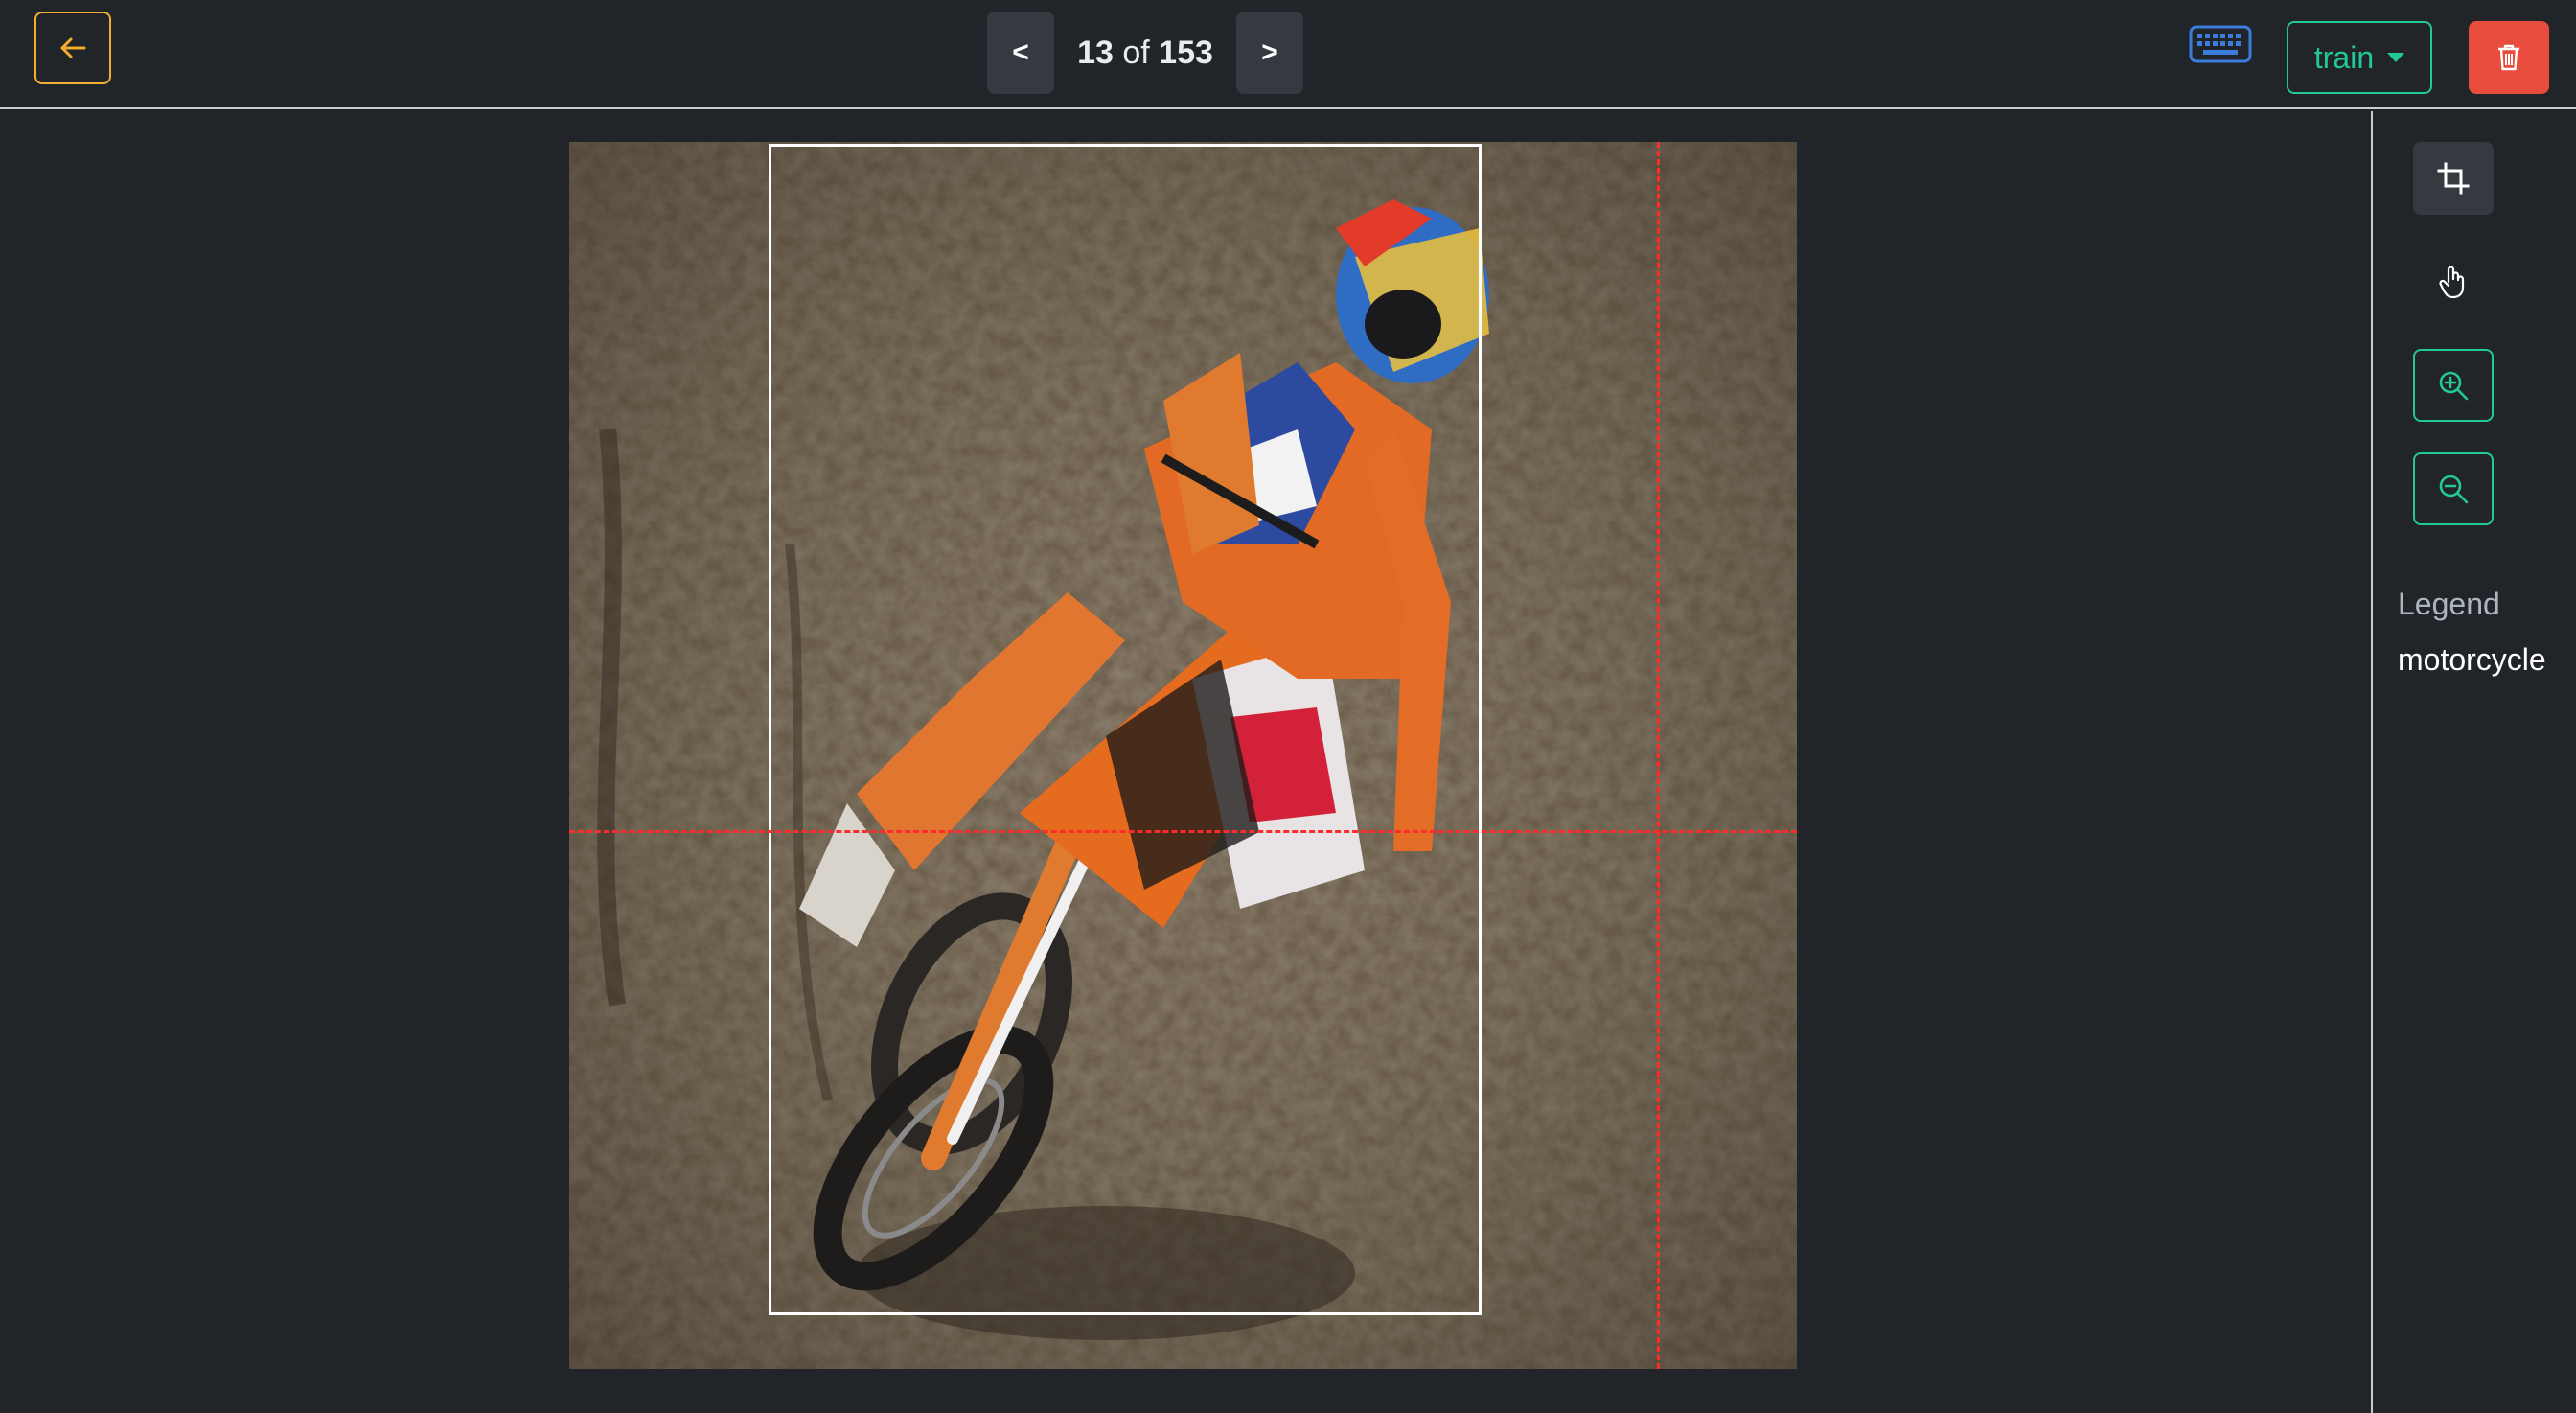  I want to click on pan-tool-button, so click(2453, 282).